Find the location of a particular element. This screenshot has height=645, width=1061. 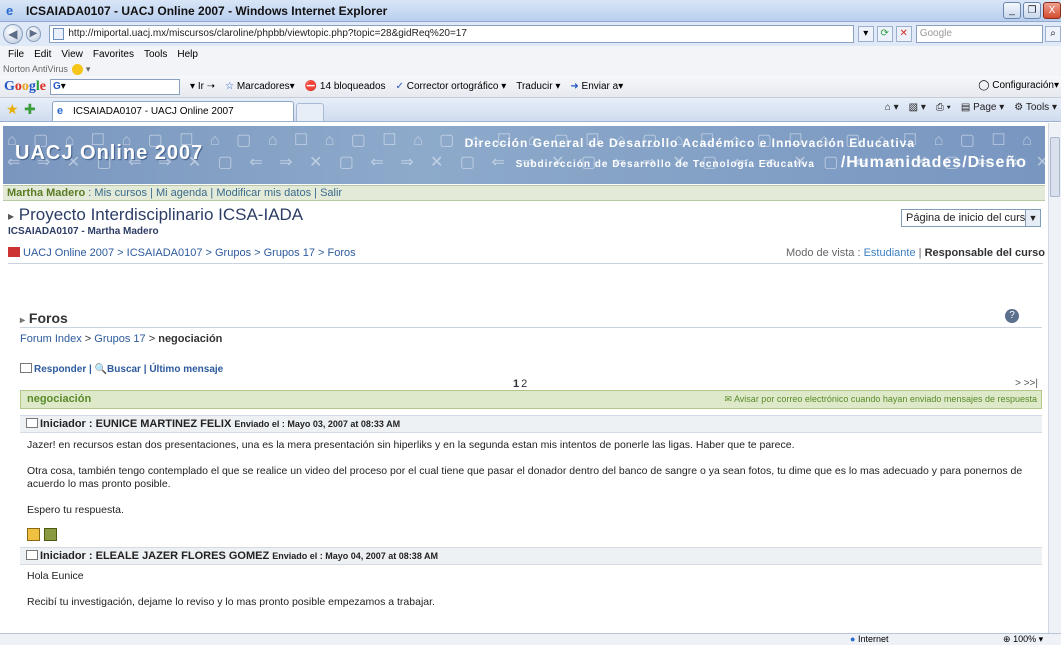

post-date: Enviado el : Mayo 04, 2007 at 08:38 AM is located at coordinates (355, 556).